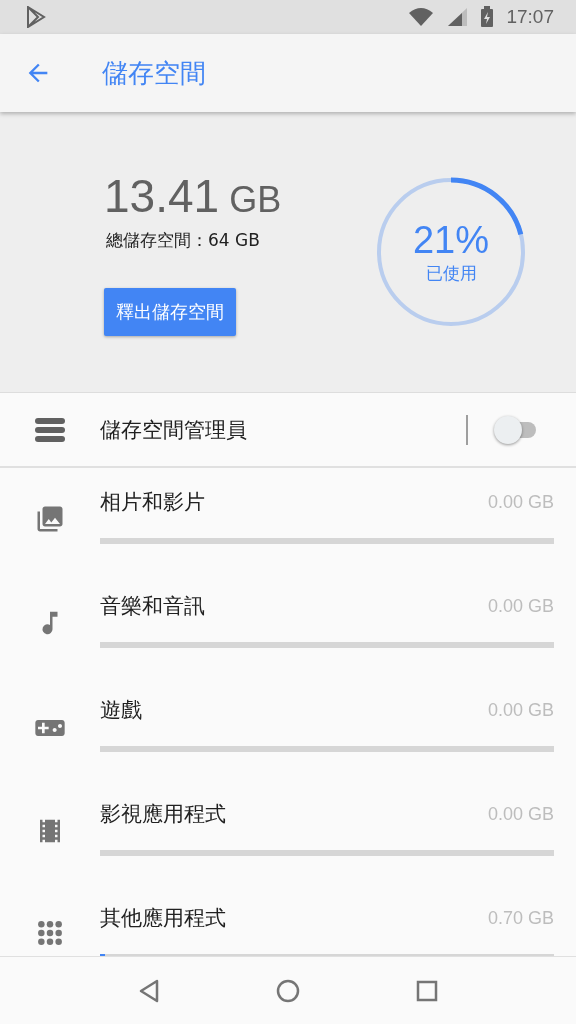 This screenshot has height=1024, width=576. Describe the element at coordinates (50, 933) in the screenshot. I see `dots-grid-icon` at that location.